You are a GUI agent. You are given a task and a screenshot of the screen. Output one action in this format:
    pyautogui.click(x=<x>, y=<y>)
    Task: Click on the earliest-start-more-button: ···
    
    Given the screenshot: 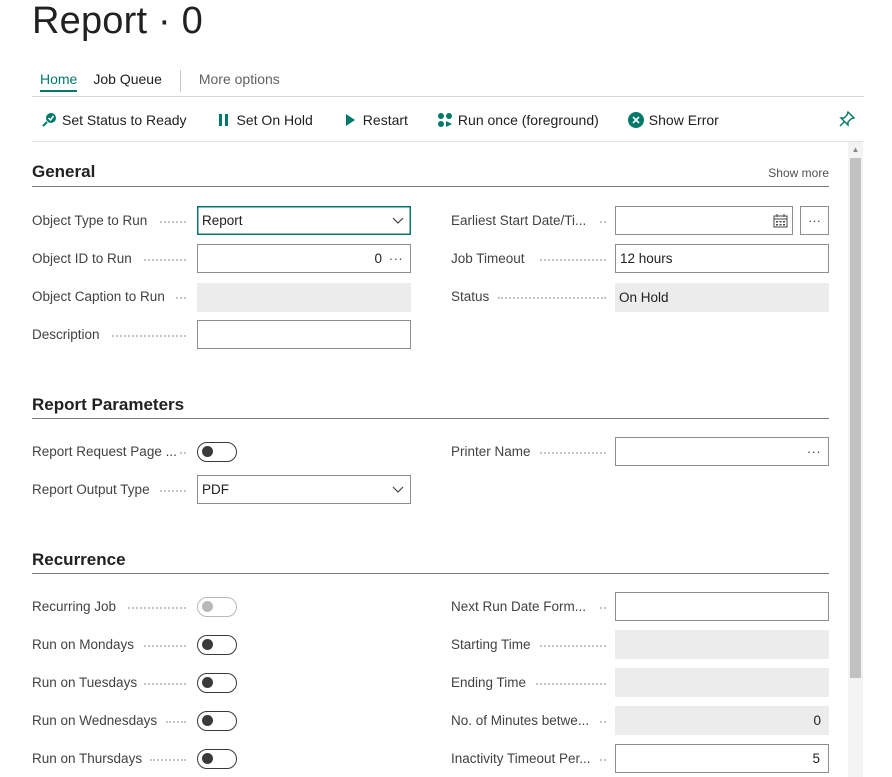 What is the action you would take?
    pyautogui.click(x=814, y=220)
    